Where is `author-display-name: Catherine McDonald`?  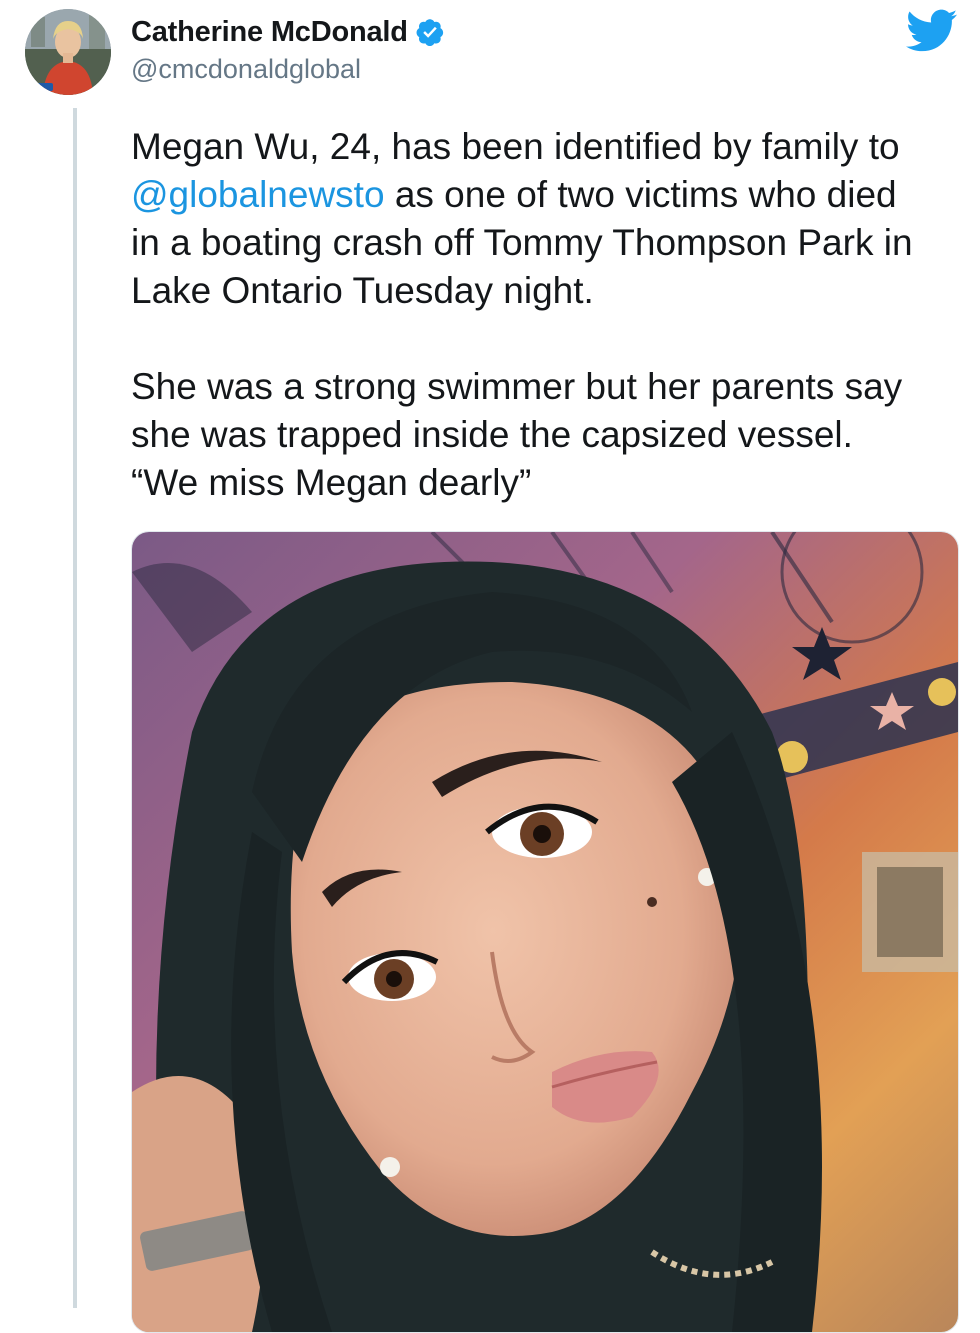
author-display-name: Catherine McDonald is located at coordinates (269, 32).